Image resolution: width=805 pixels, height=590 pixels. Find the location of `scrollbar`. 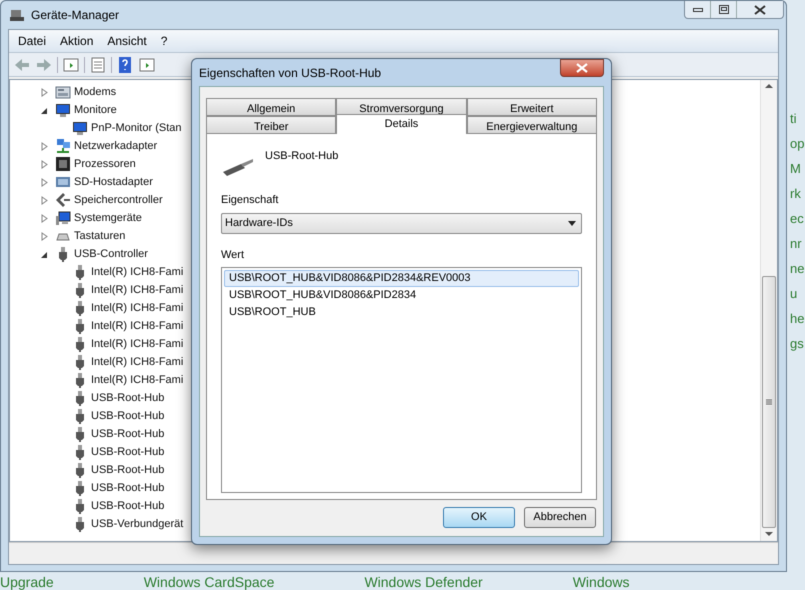

scrollbar is located at coordinates (768, 310).